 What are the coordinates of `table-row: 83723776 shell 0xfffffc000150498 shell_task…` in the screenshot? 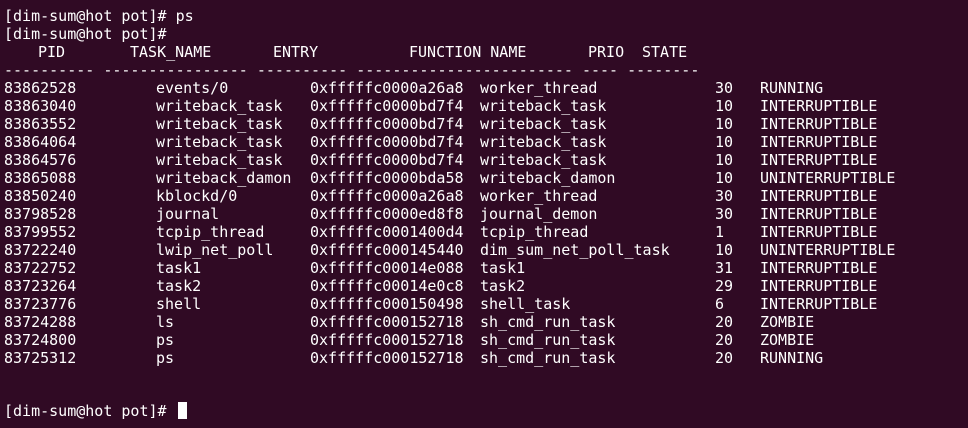 It's located at (484, 304).